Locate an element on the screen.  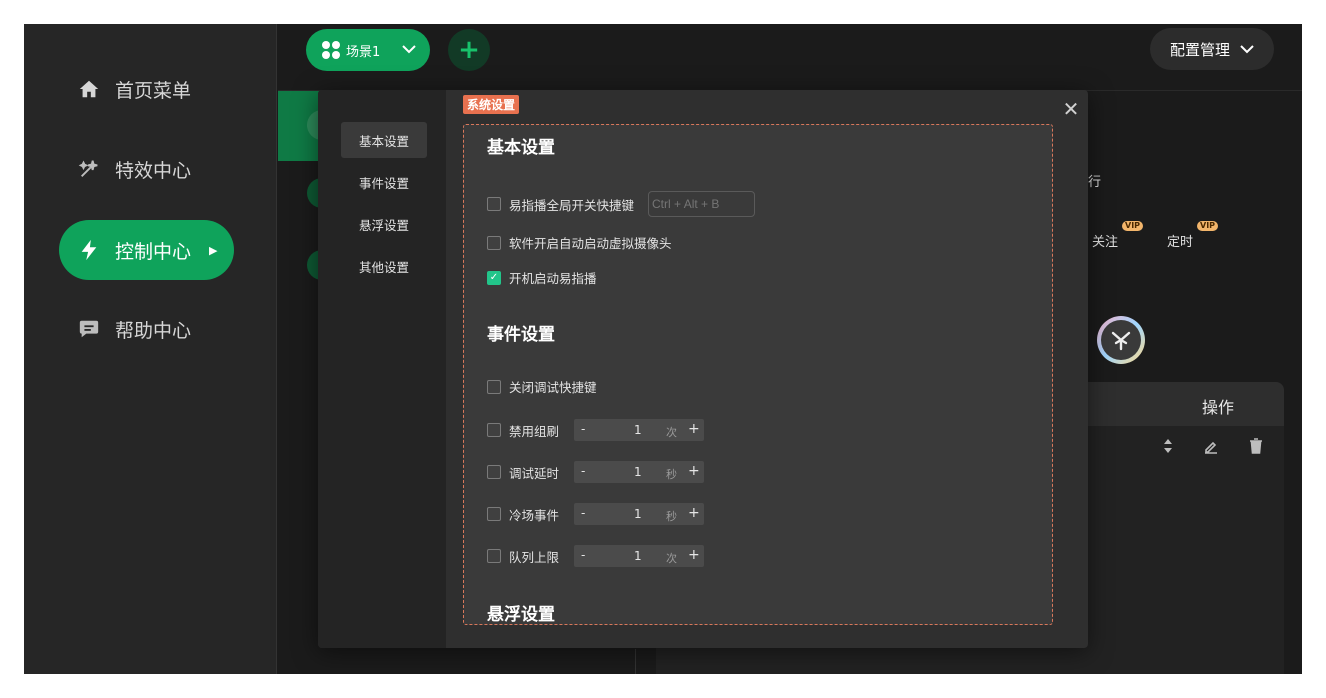
tab-float-settings: 悬浮设置 is located at coordinates (384, 224).